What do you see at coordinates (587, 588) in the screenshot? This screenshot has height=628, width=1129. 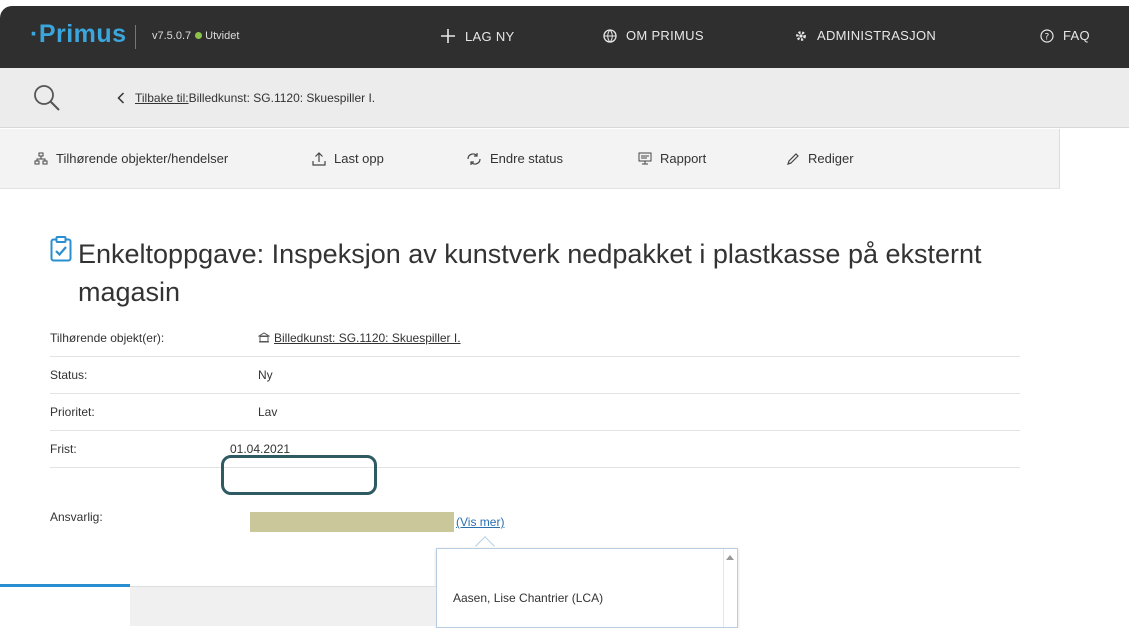 I see `responsible-popup: Aasen, Lise Chantrier (LCA)` at bounding box center [587, 588].